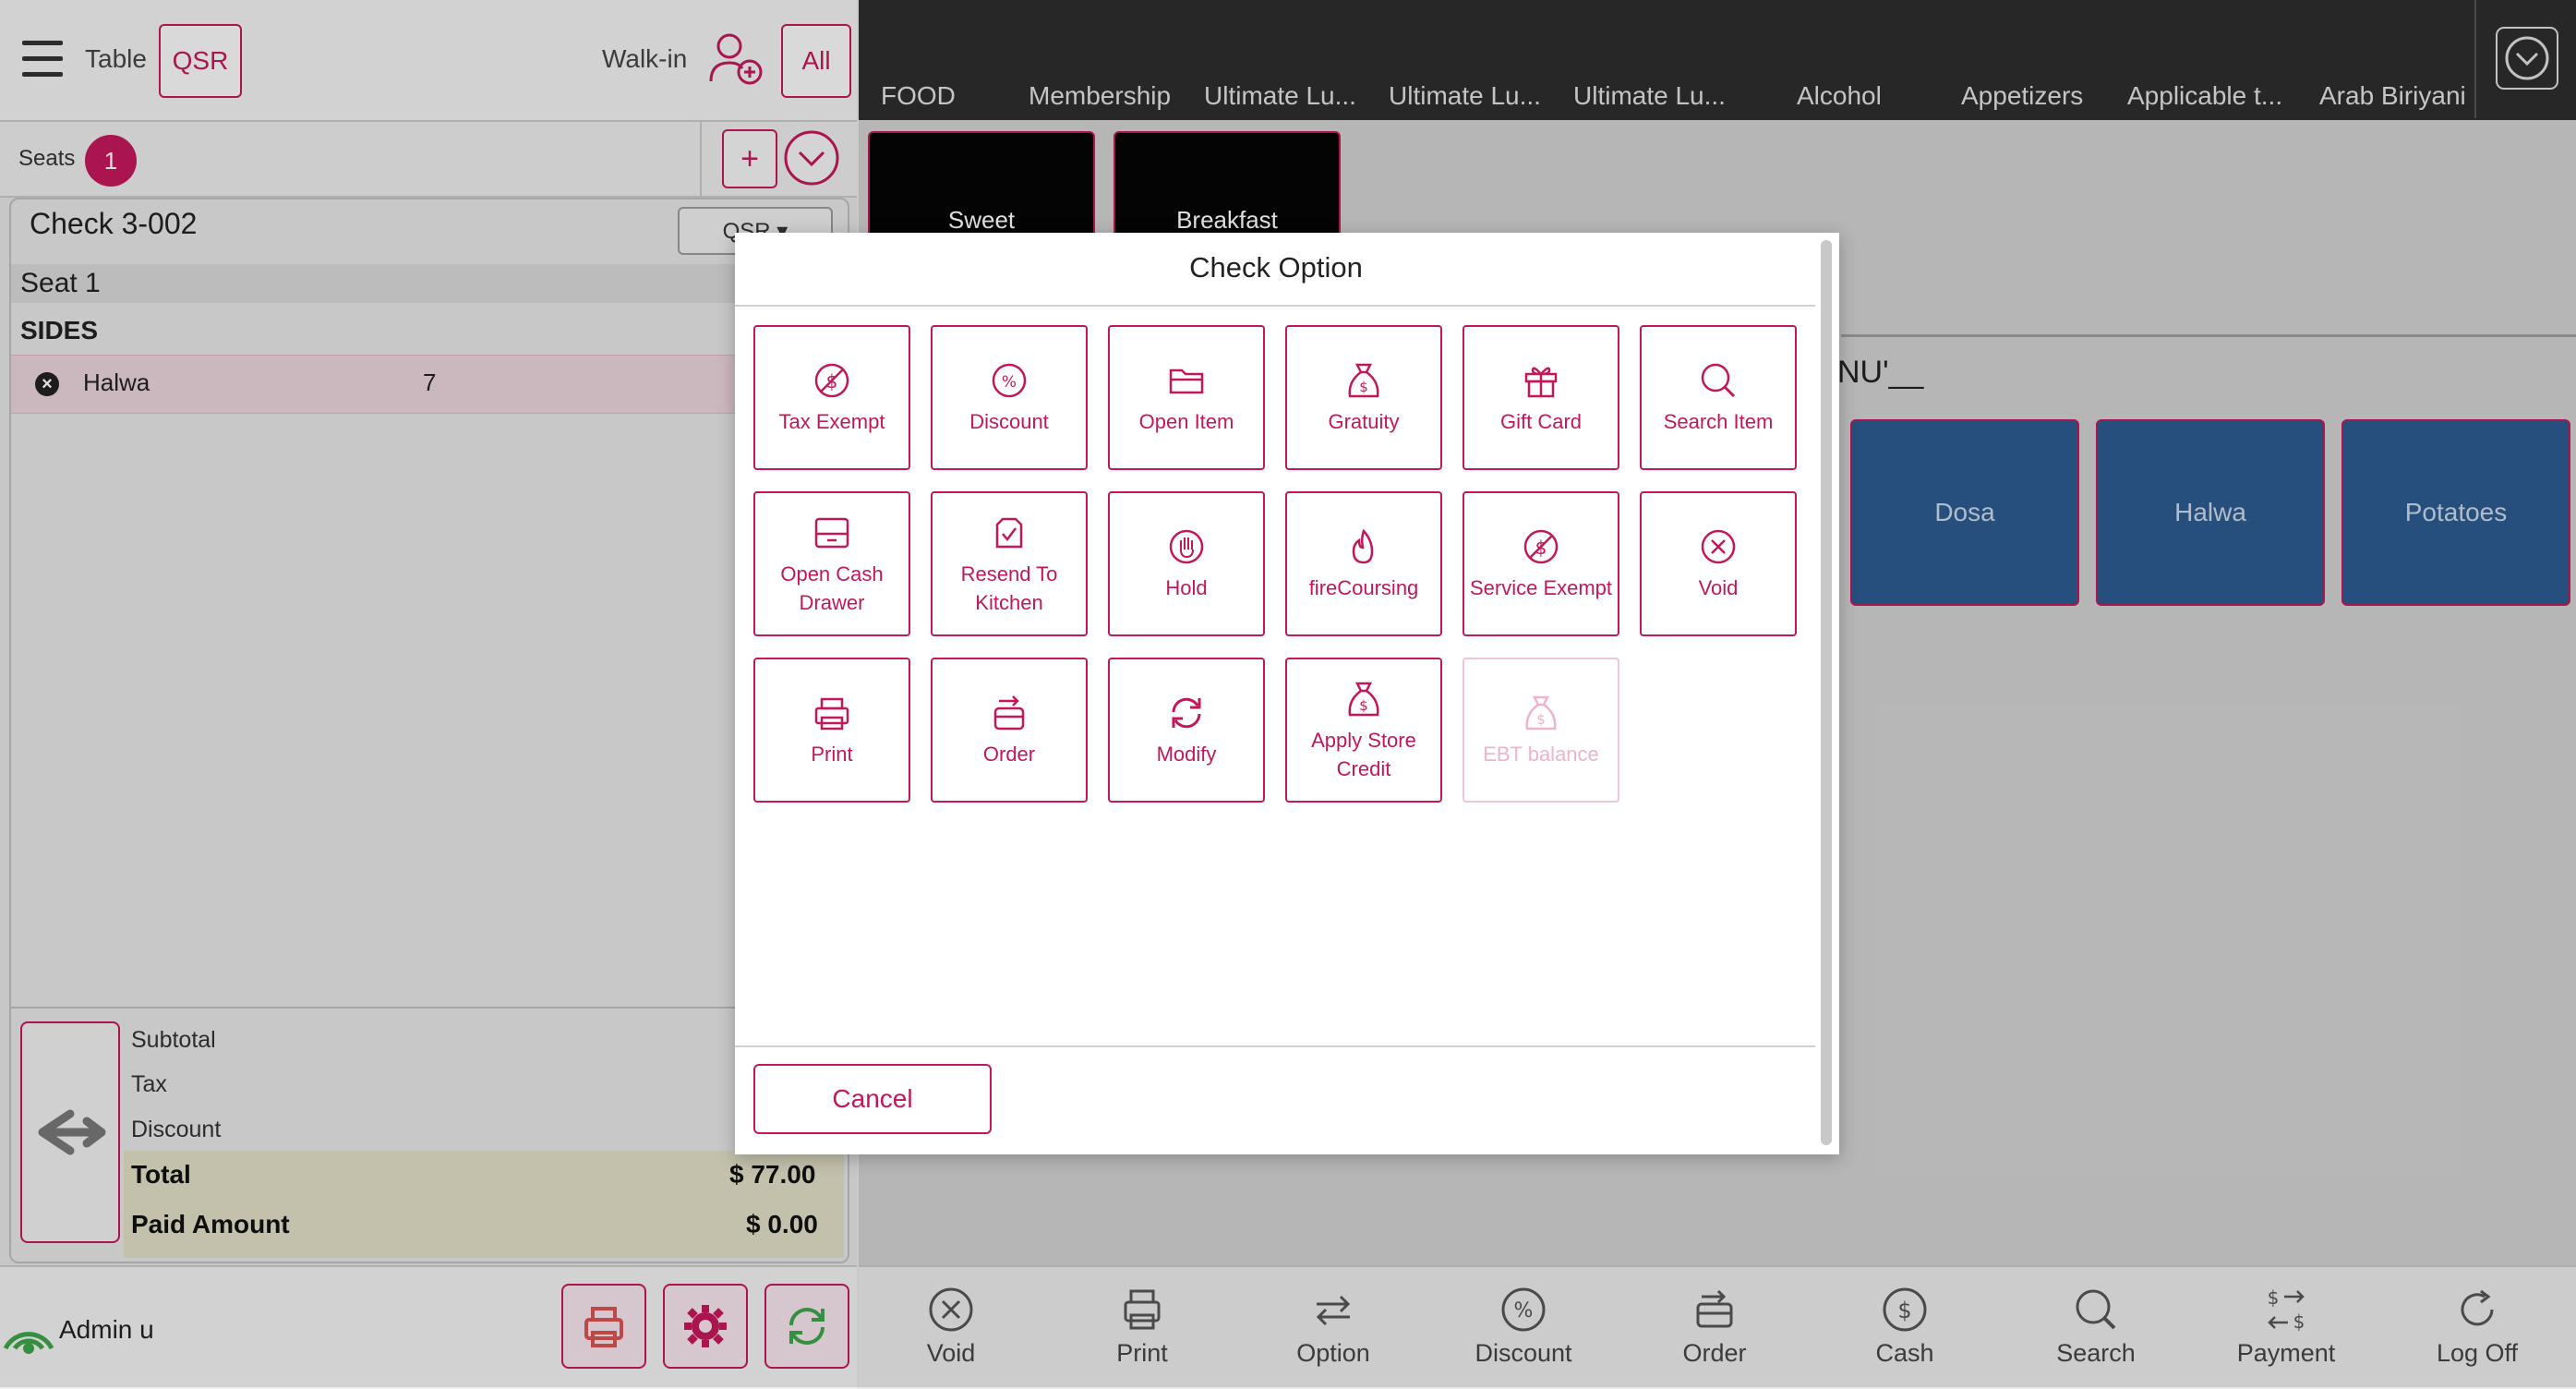 The height and width of the screenshot is (1389, 2576). What do you see at coordinates (1541, 587) in the screenshot?
I see `option-label: Service Exempt` at bounding box center [1541, 587].